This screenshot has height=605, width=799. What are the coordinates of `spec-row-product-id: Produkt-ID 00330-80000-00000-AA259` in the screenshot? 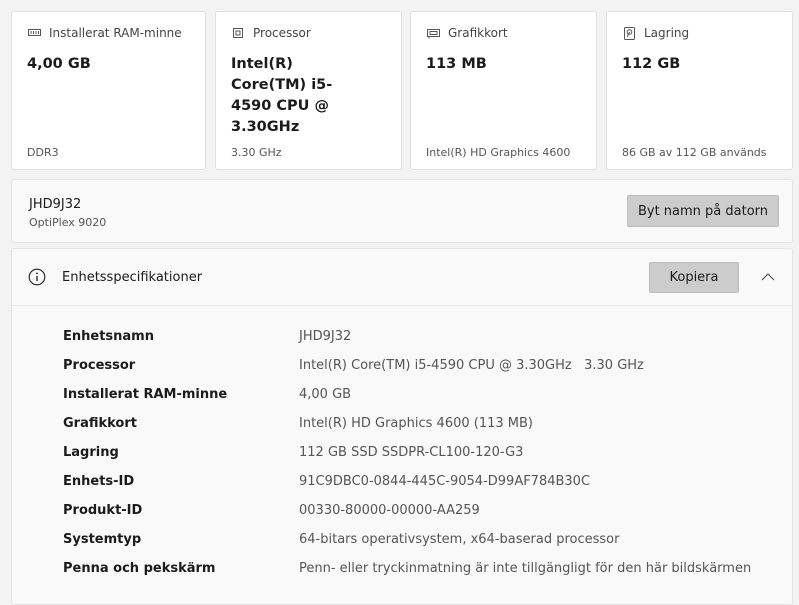 It's located at (402, 517).